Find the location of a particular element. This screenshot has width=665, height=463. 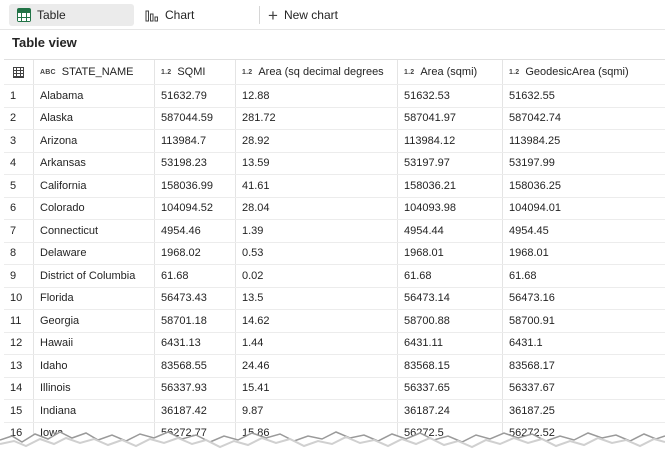

state-name-cell: Georgia is located at coordinates (94, 321).